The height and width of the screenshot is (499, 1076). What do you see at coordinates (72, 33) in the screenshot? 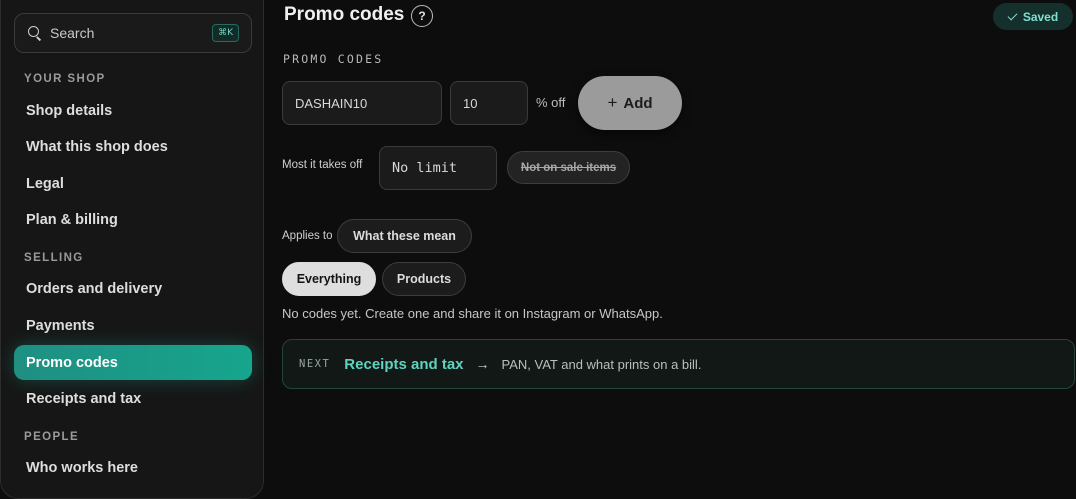
I see `search-placeholder: Search` at bounding box center [72, 33].